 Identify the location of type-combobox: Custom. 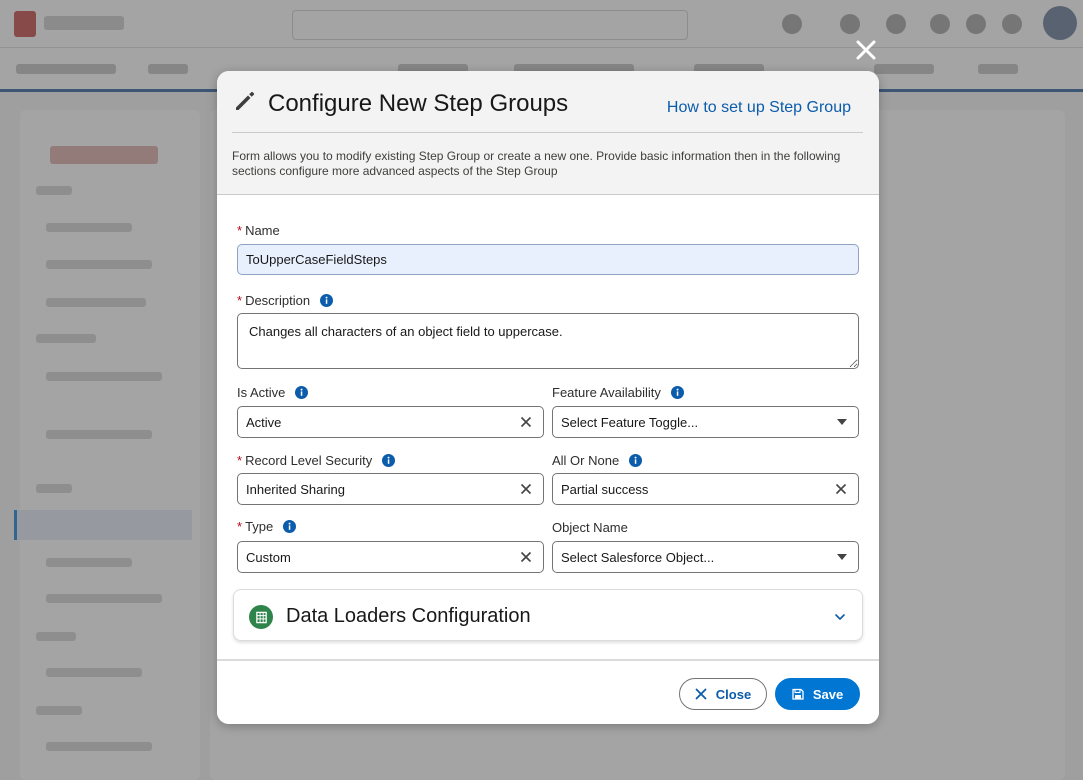
(390, 557).